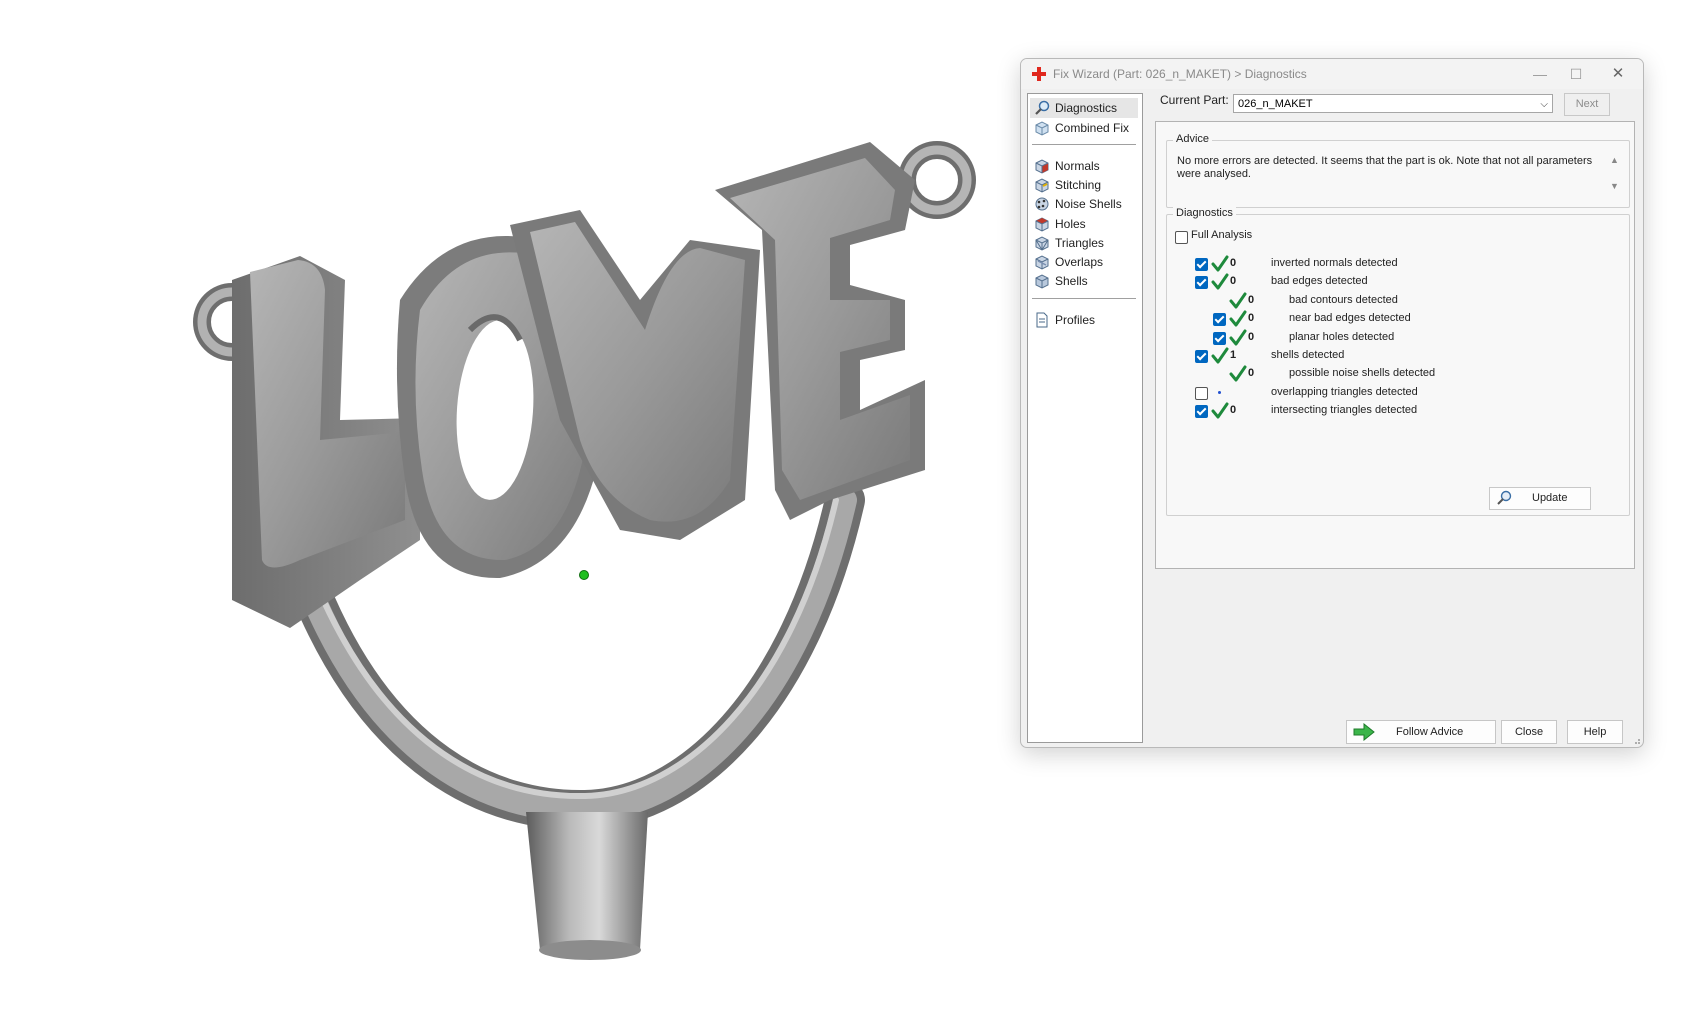 The image size is (1707, 1026). Describe the element at coordinates (1595, 732) in the screenshot. I see `help-button: Help` at that location.